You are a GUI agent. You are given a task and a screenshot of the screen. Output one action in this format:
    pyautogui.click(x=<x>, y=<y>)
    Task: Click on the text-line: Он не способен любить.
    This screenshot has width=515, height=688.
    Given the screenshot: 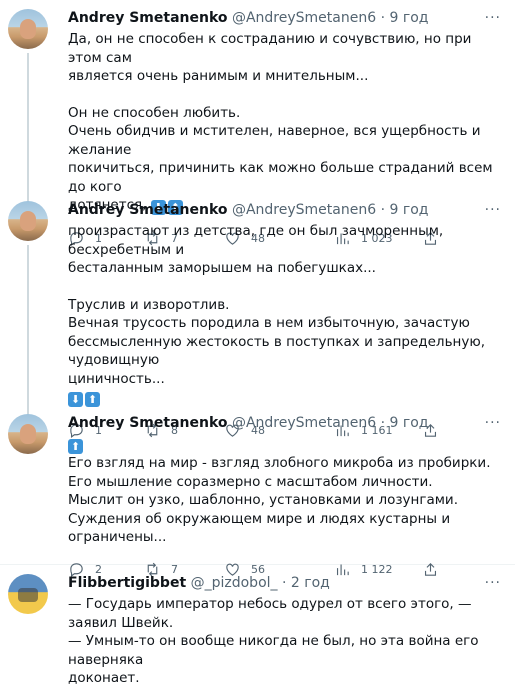 What is the action you would take?
    pyautogui.click(x=154, y=112)
    